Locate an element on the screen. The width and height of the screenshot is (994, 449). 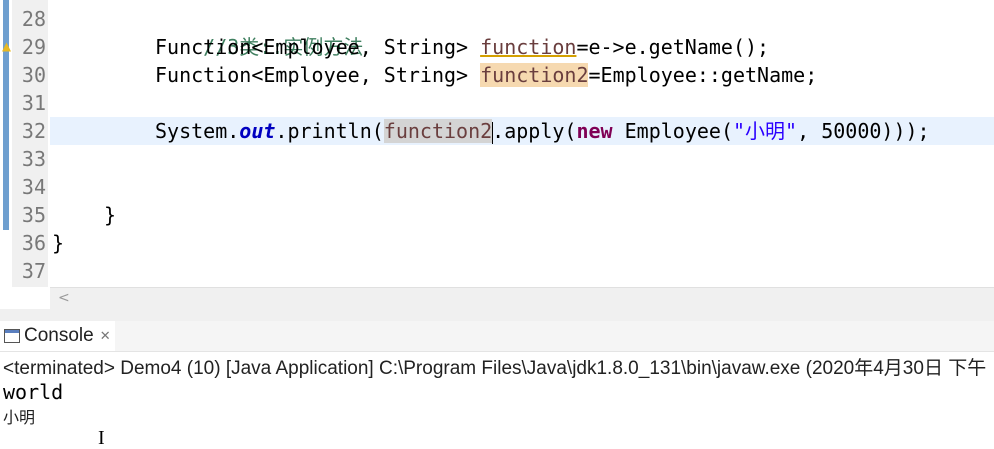
line-number: 30 is located at coordinates (33, 75).